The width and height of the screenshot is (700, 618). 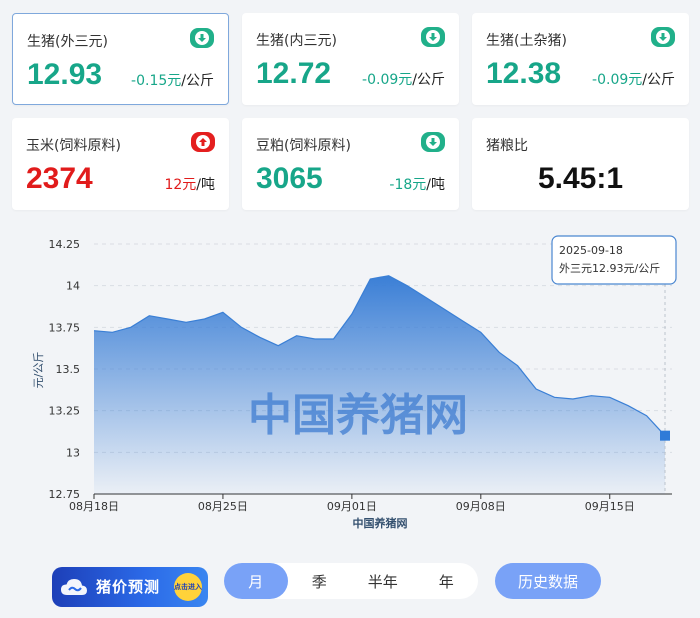 What do you see at coordinates (296, 41) in the screenshot?
I see `card-title: 生猪(内三元)` at bounding box center [296, 41].